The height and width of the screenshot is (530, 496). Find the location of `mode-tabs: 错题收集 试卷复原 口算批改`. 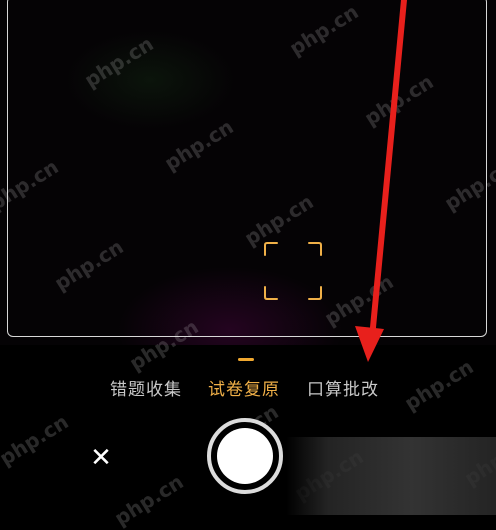

mode-tabs: 错题收集 试卷复原 口算批改 is located at coordinates (248, 390).